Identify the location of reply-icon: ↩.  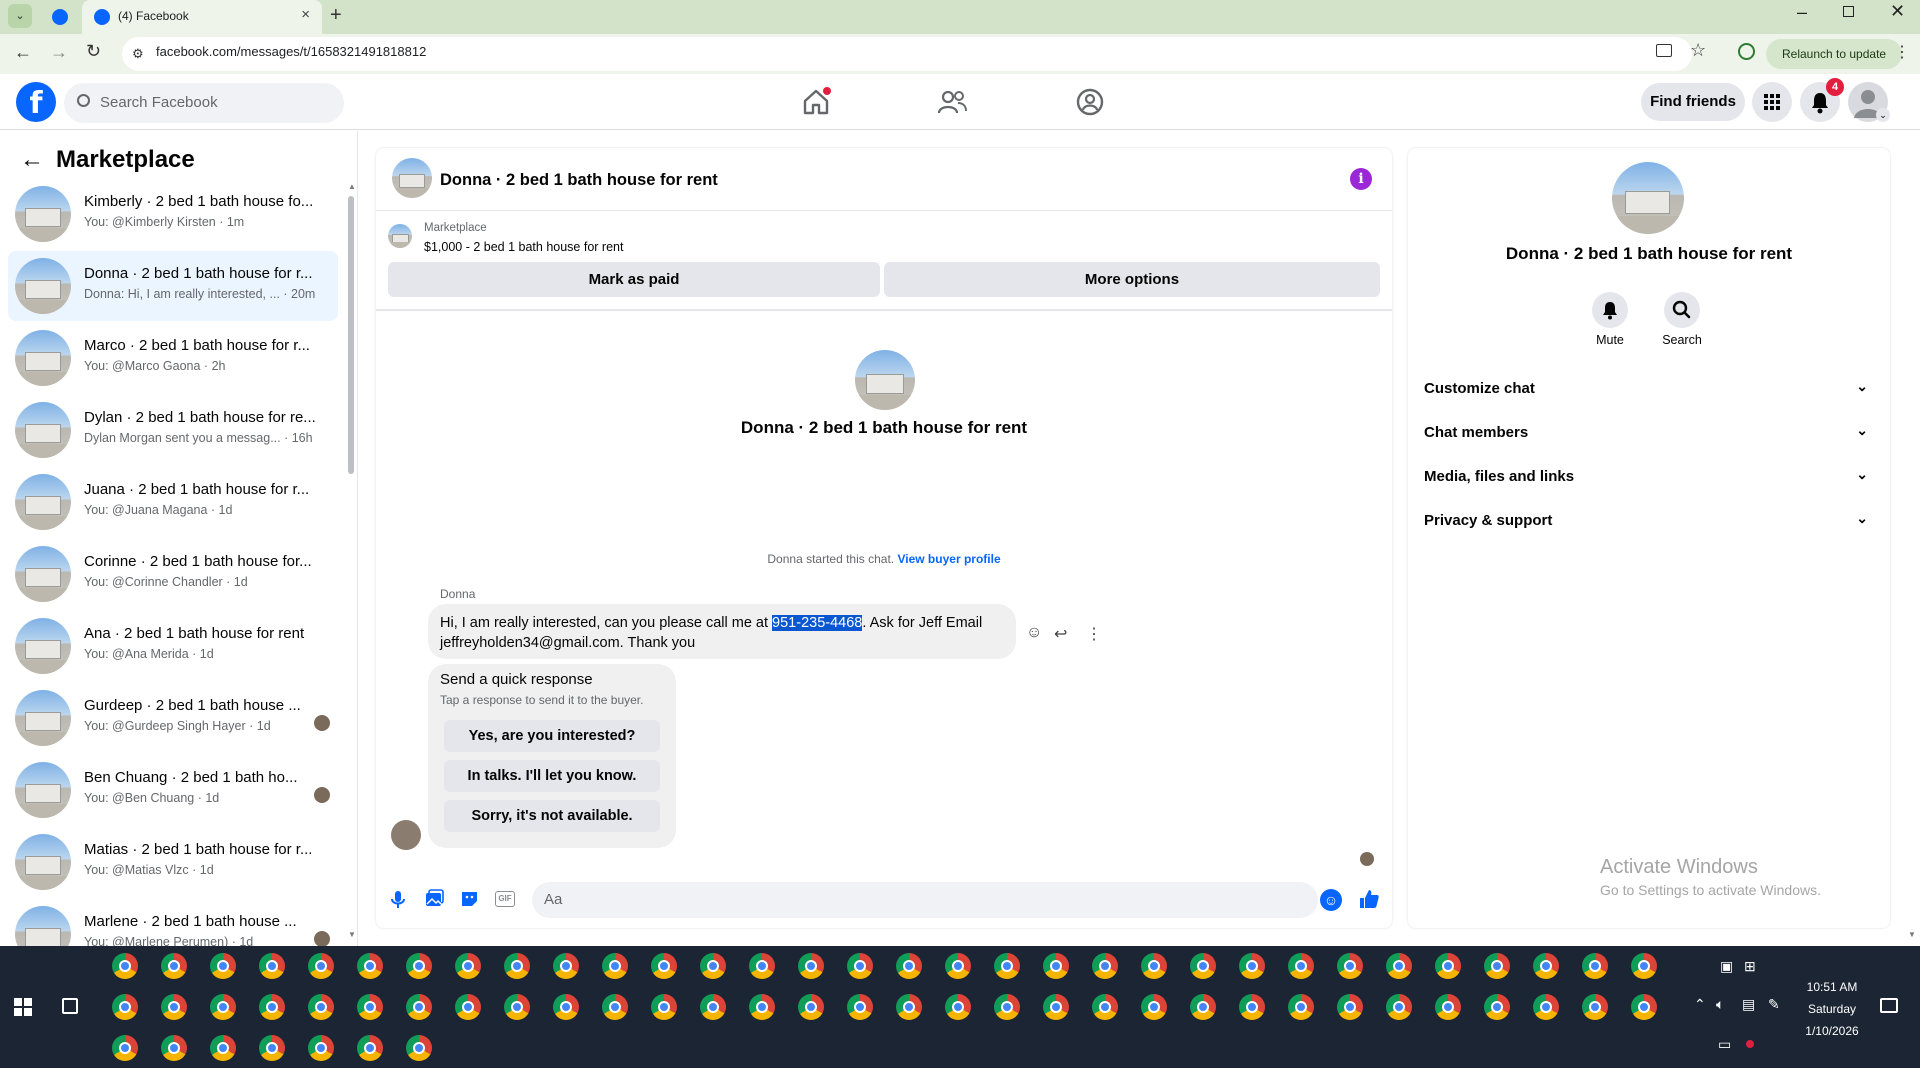
(1060, 634).